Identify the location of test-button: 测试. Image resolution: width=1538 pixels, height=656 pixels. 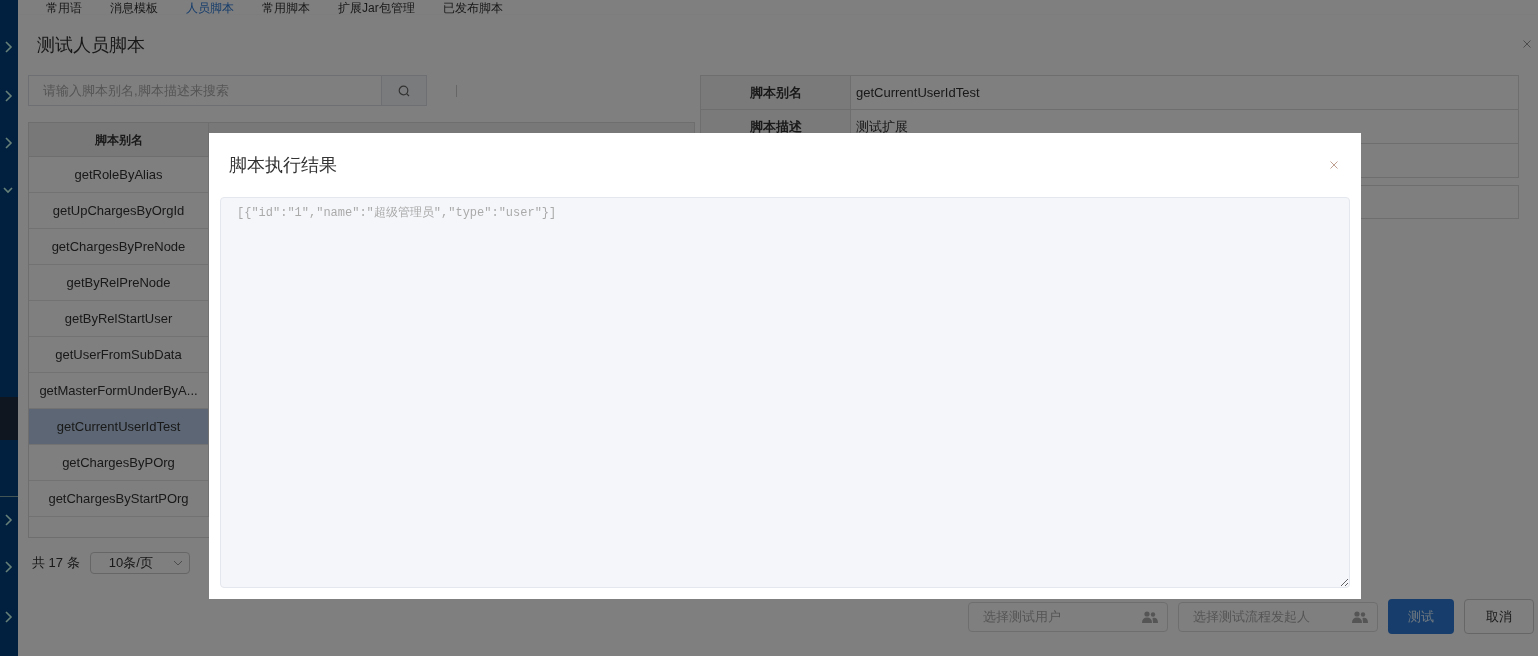
(1421, 616).